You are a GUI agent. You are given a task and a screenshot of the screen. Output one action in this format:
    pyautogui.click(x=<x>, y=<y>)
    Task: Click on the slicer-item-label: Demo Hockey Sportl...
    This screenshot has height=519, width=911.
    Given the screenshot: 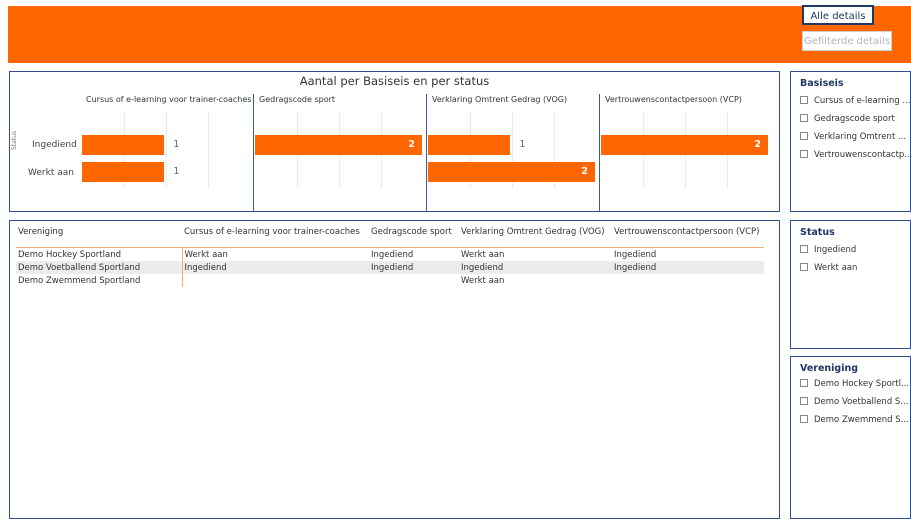 What is the action you would take?
    pyautogui.click(x=862, y=384)
    